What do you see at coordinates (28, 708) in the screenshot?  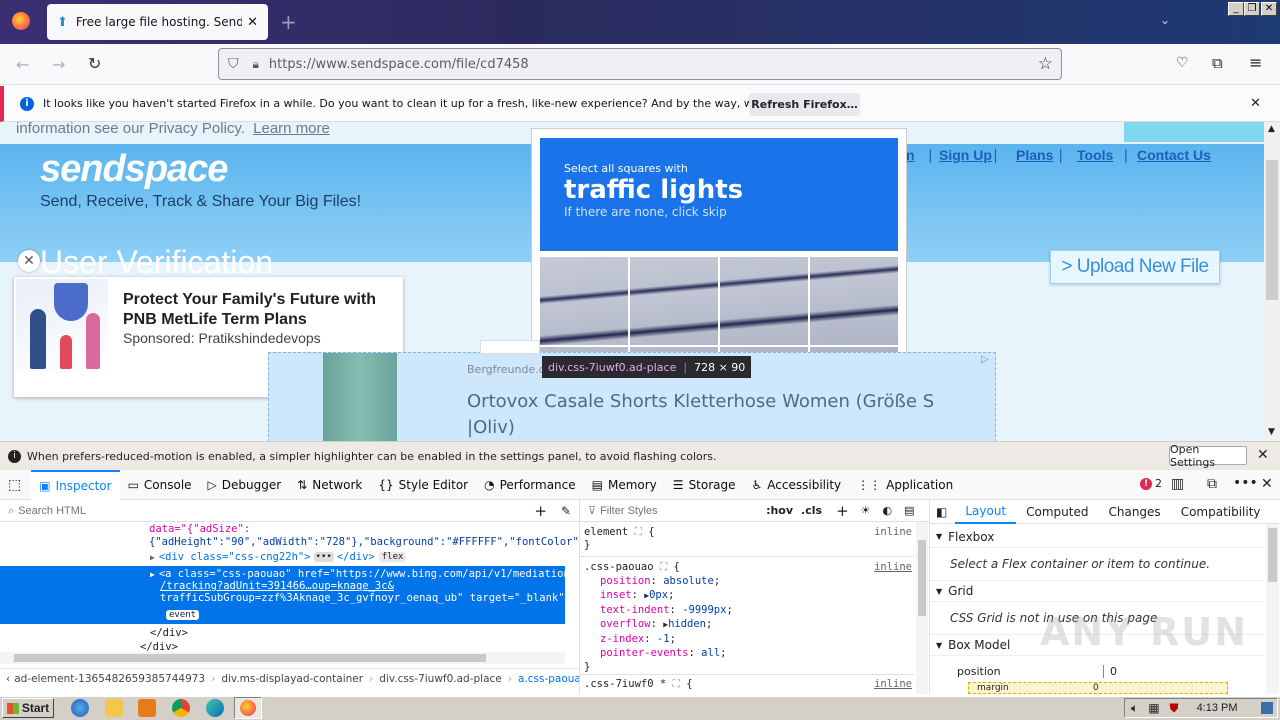 I see `start-button: Start` at bounding box center [28, 708].